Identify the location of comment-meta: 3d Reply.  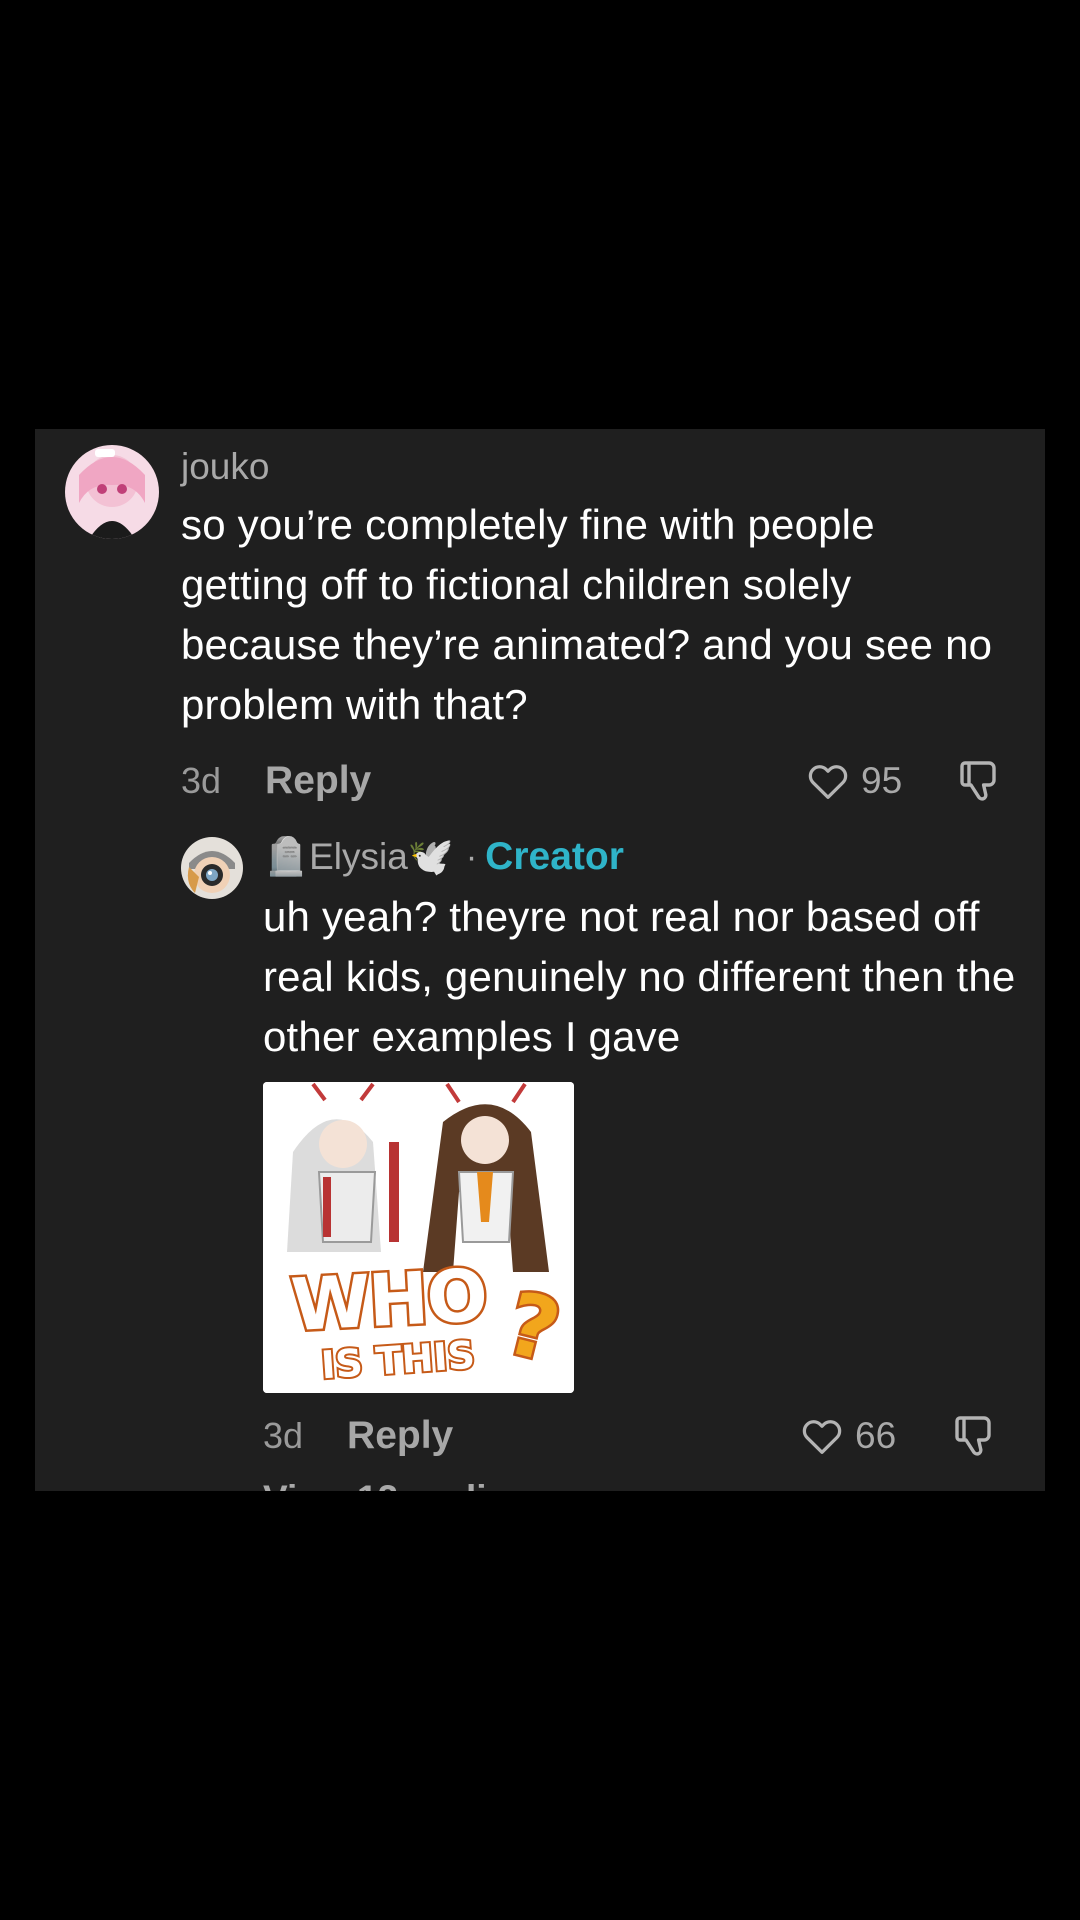
(276, 781).